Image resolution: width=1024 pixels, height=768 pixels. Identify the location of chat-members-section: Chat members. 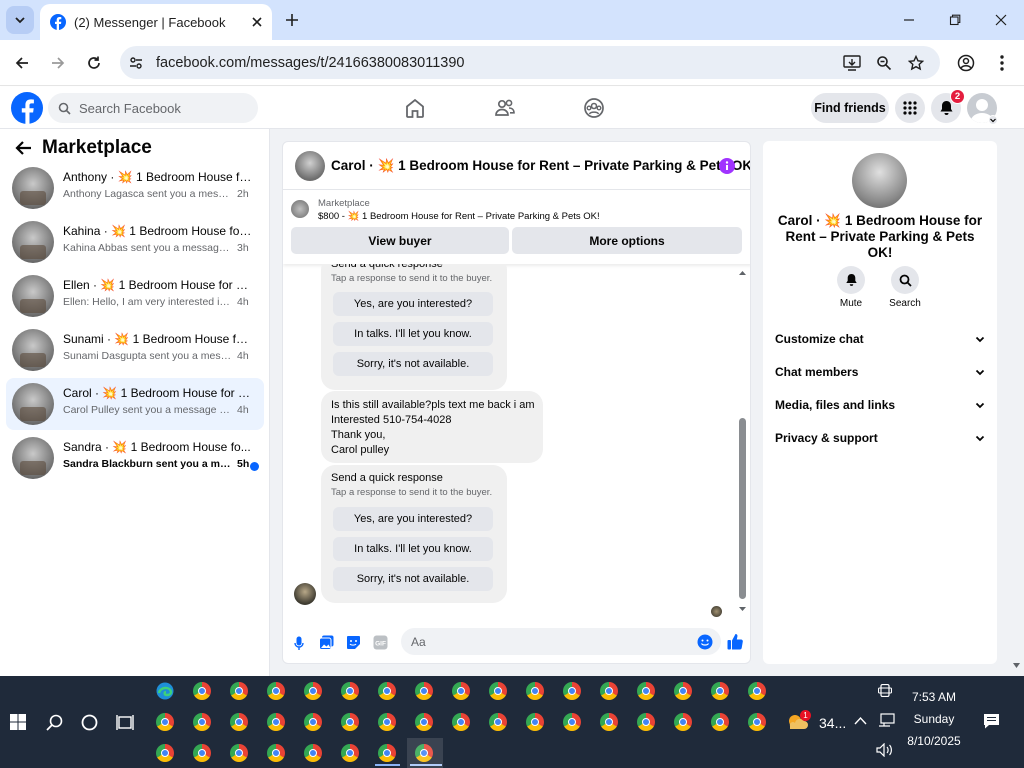
(880, 372).